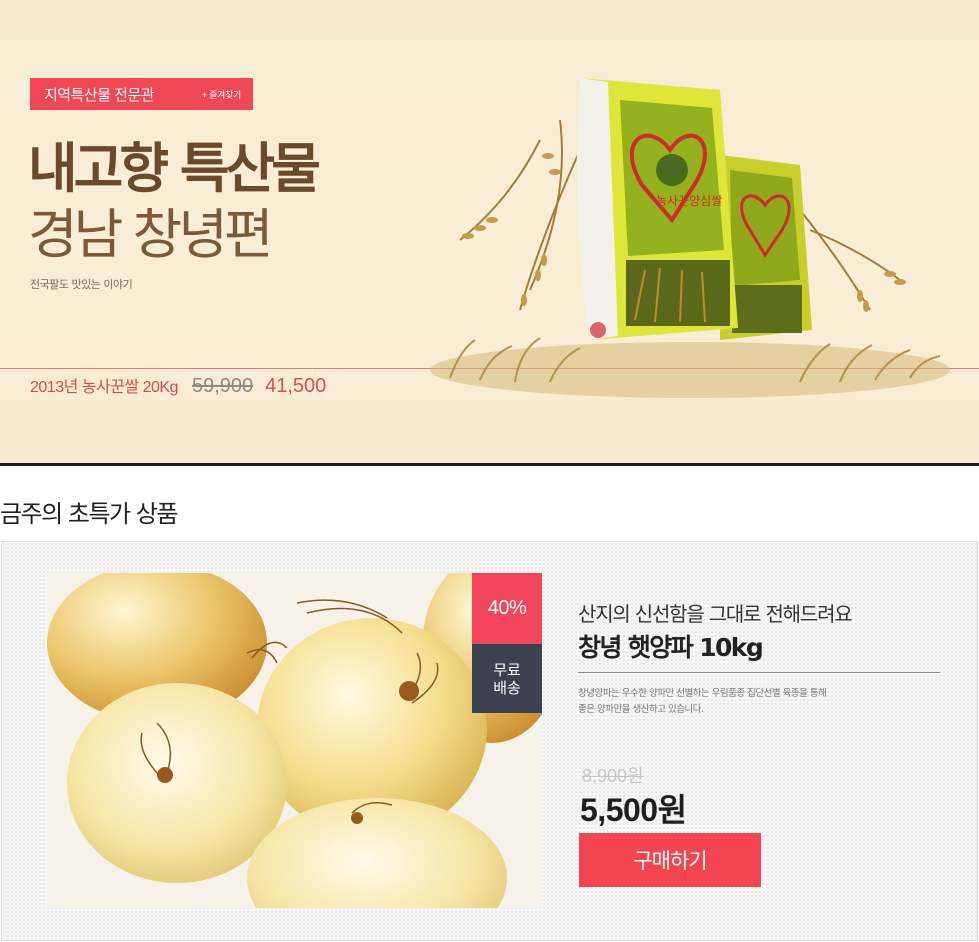  I want to click on free-shipping-badge: 무료 배송, so click(507, 678).